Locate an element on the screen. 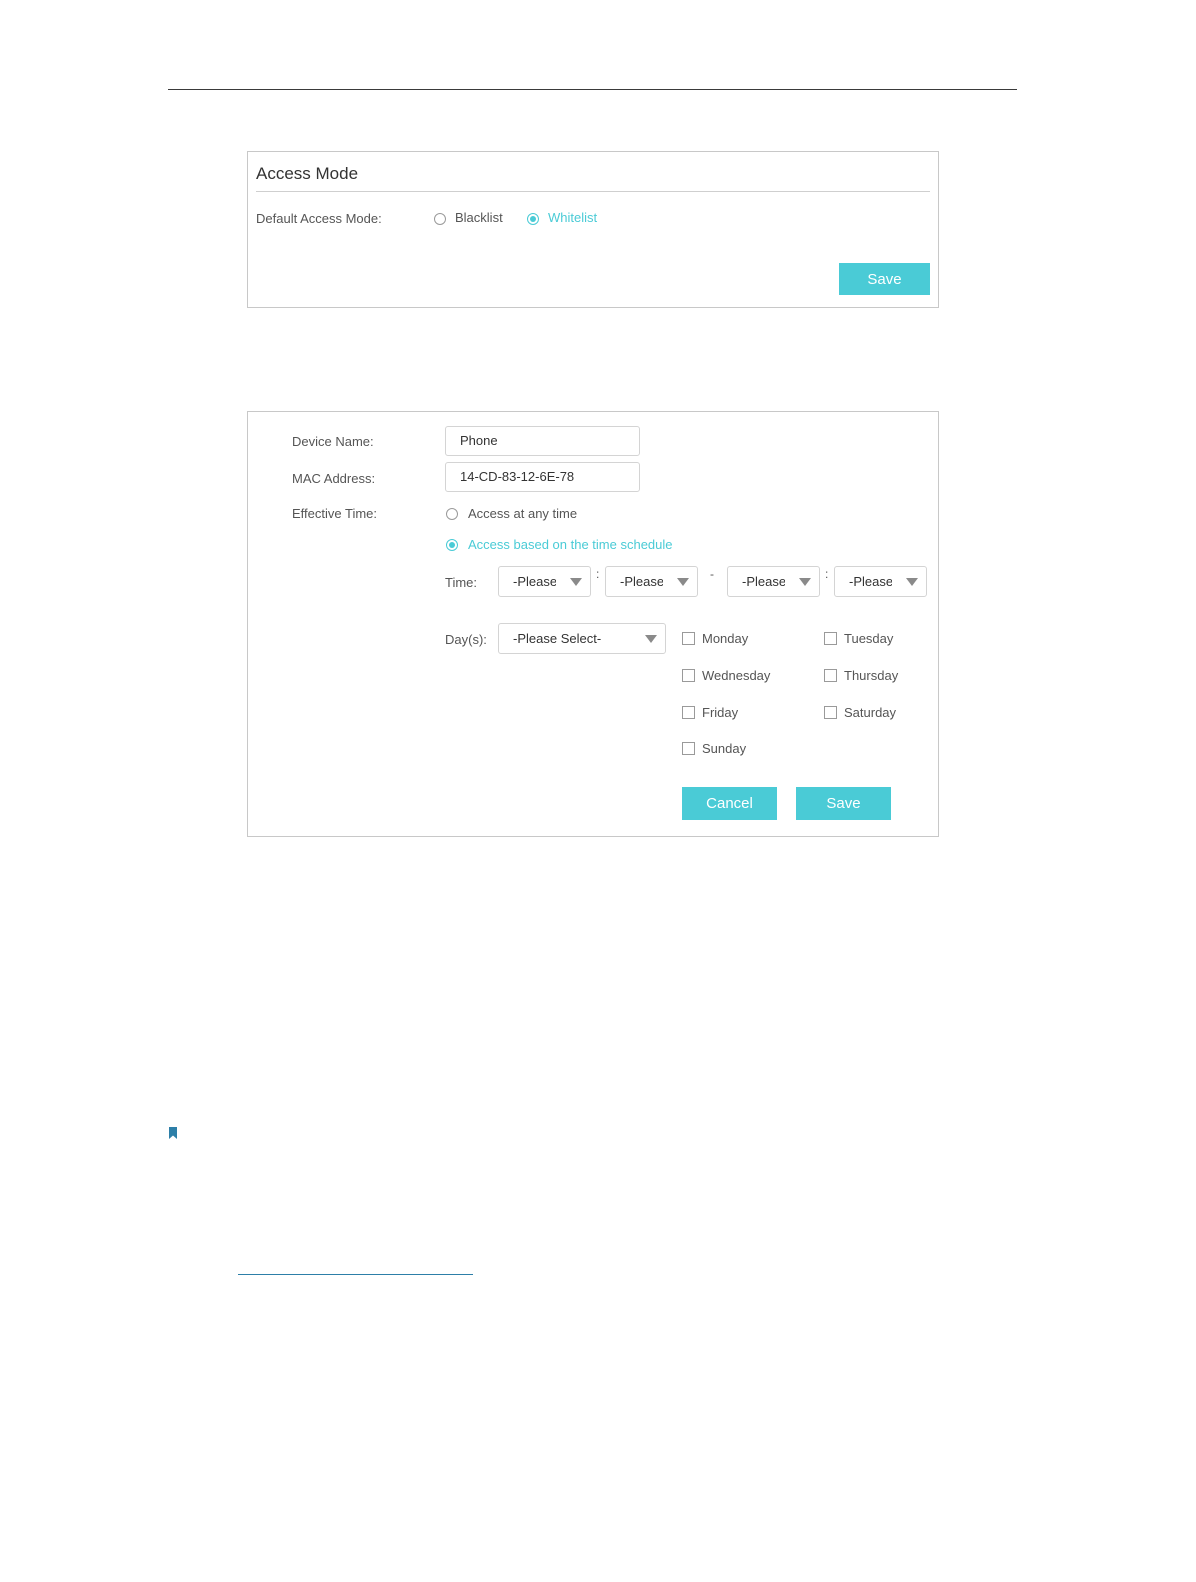 The width and height of the screenshot is (1196, 1582). mac-address-label: MAC Address: is located at coordinates (334, 478).